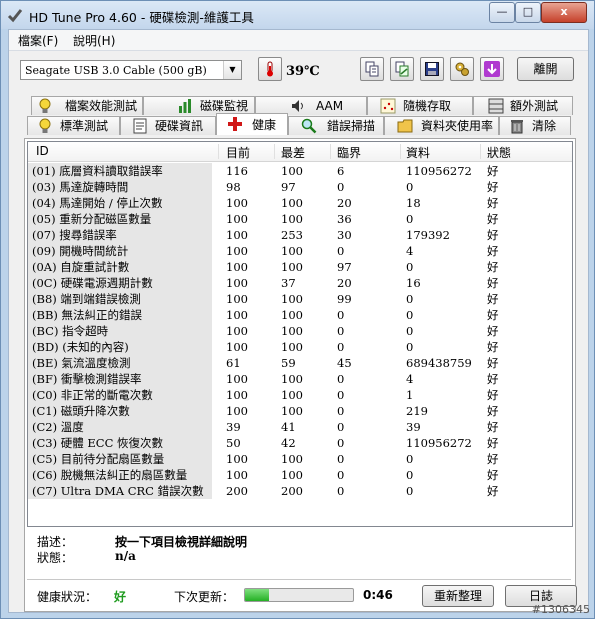  What do you see at coordinates (300, 443) in the screenshot?
I see `table-row: (C3) 硬體 ECC 恢復次數 50 42 0 110956272 好` at bounding box center [300, 443].